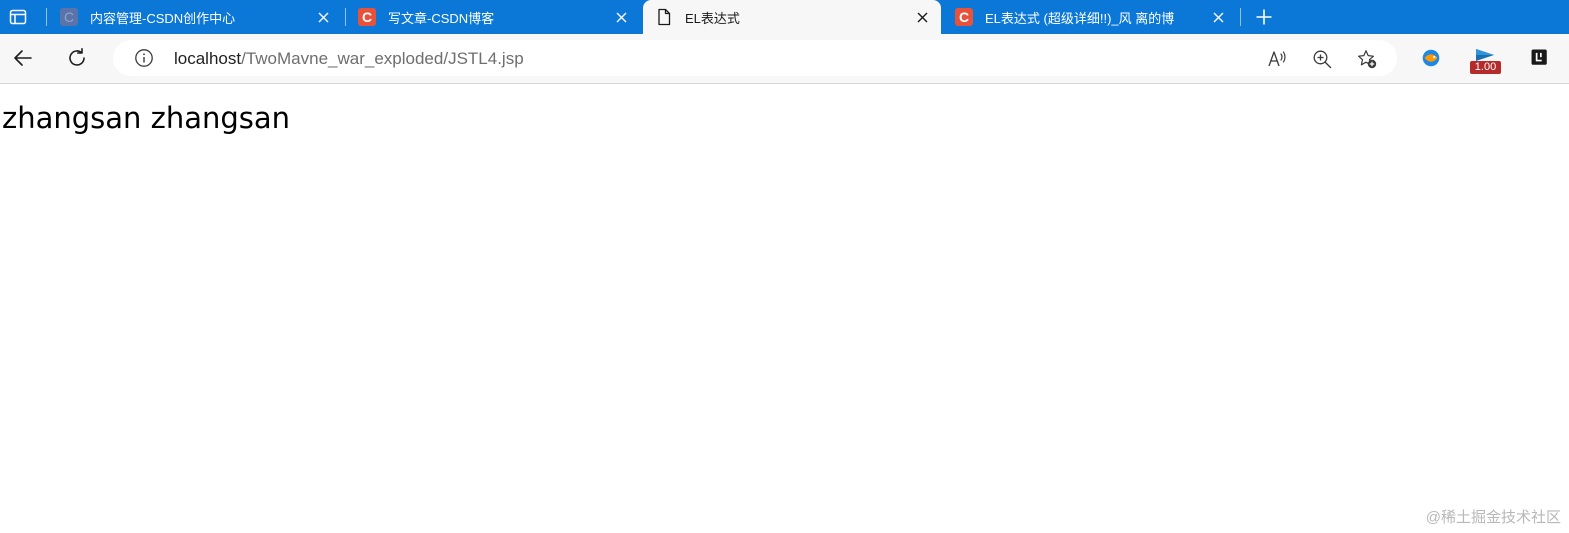 The height and width of the screenshot is (533, 1569). I want to click on document-icon, so click(664, 17).